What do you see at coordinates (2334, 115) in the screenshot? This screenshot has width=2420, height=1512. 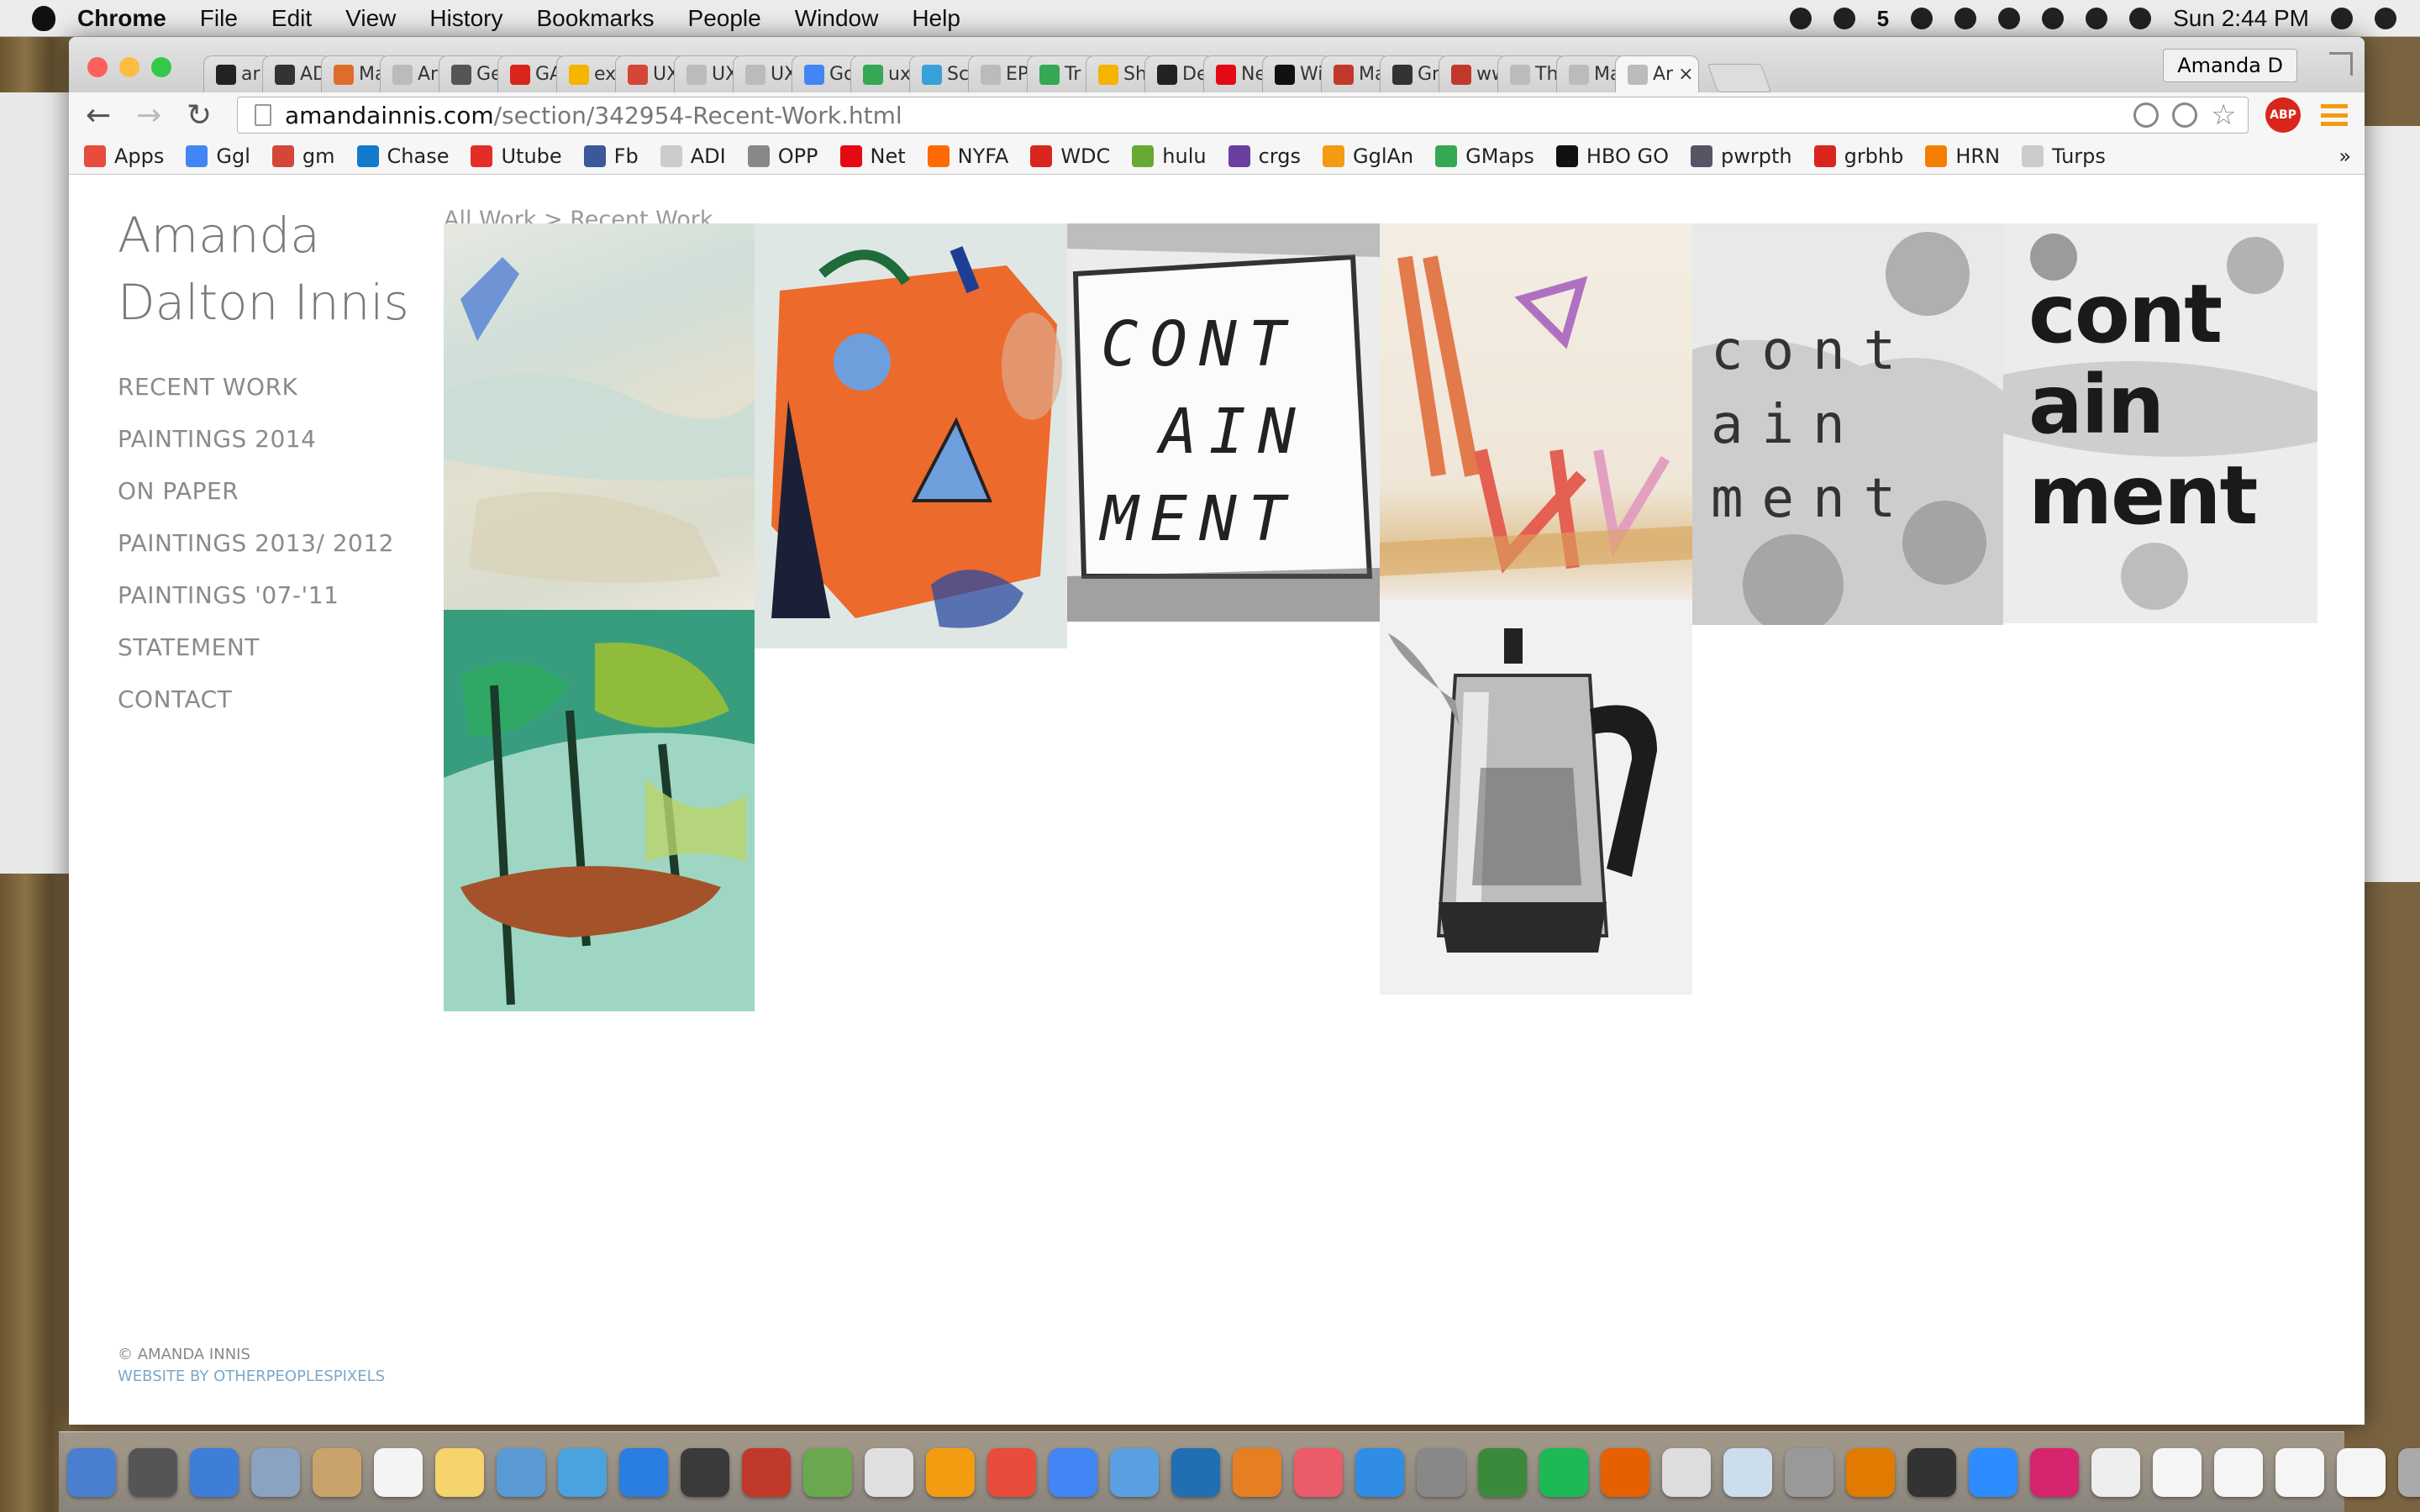 I see `chrome-menu-icon` at bounding box center [2334, 115].